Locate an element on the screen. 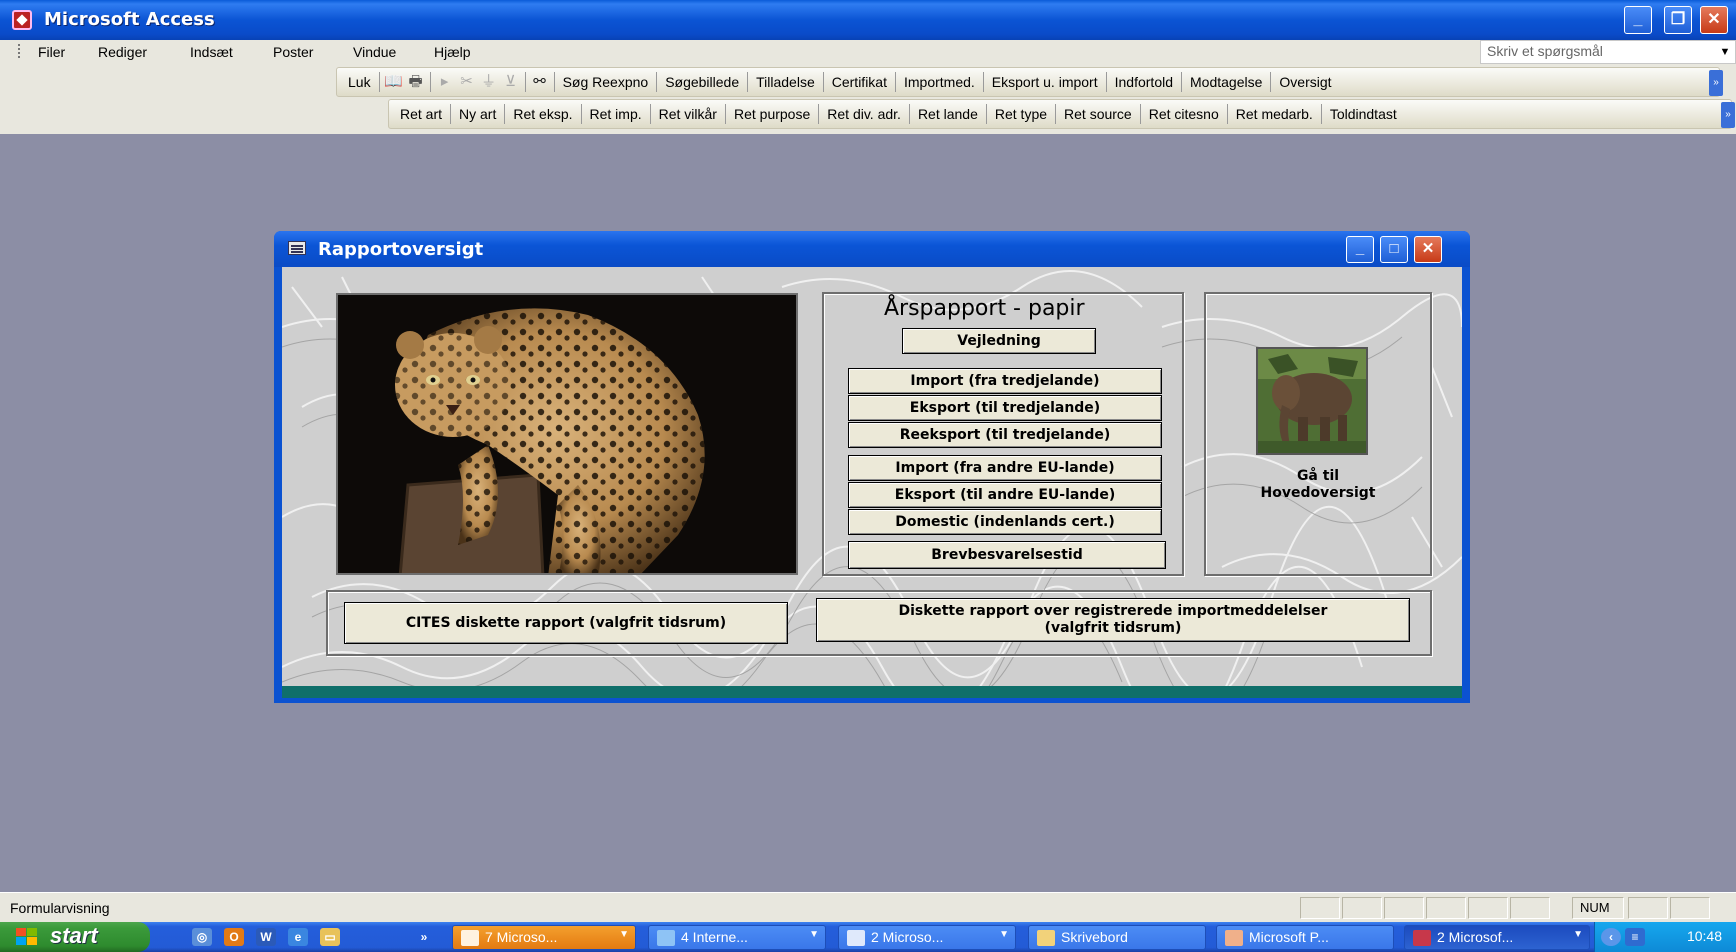 The width and height of the screenshot is (1736, 952). menu-grip is located at coordinates (20, 51).